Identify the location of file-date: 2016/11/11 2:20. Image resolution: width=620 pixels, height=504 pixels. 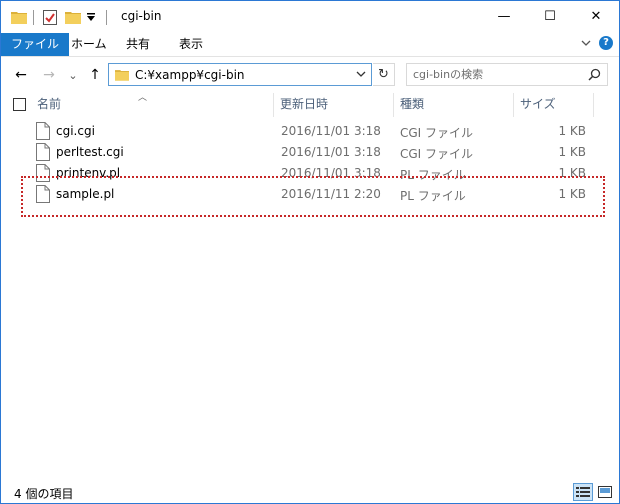
(331, 194).